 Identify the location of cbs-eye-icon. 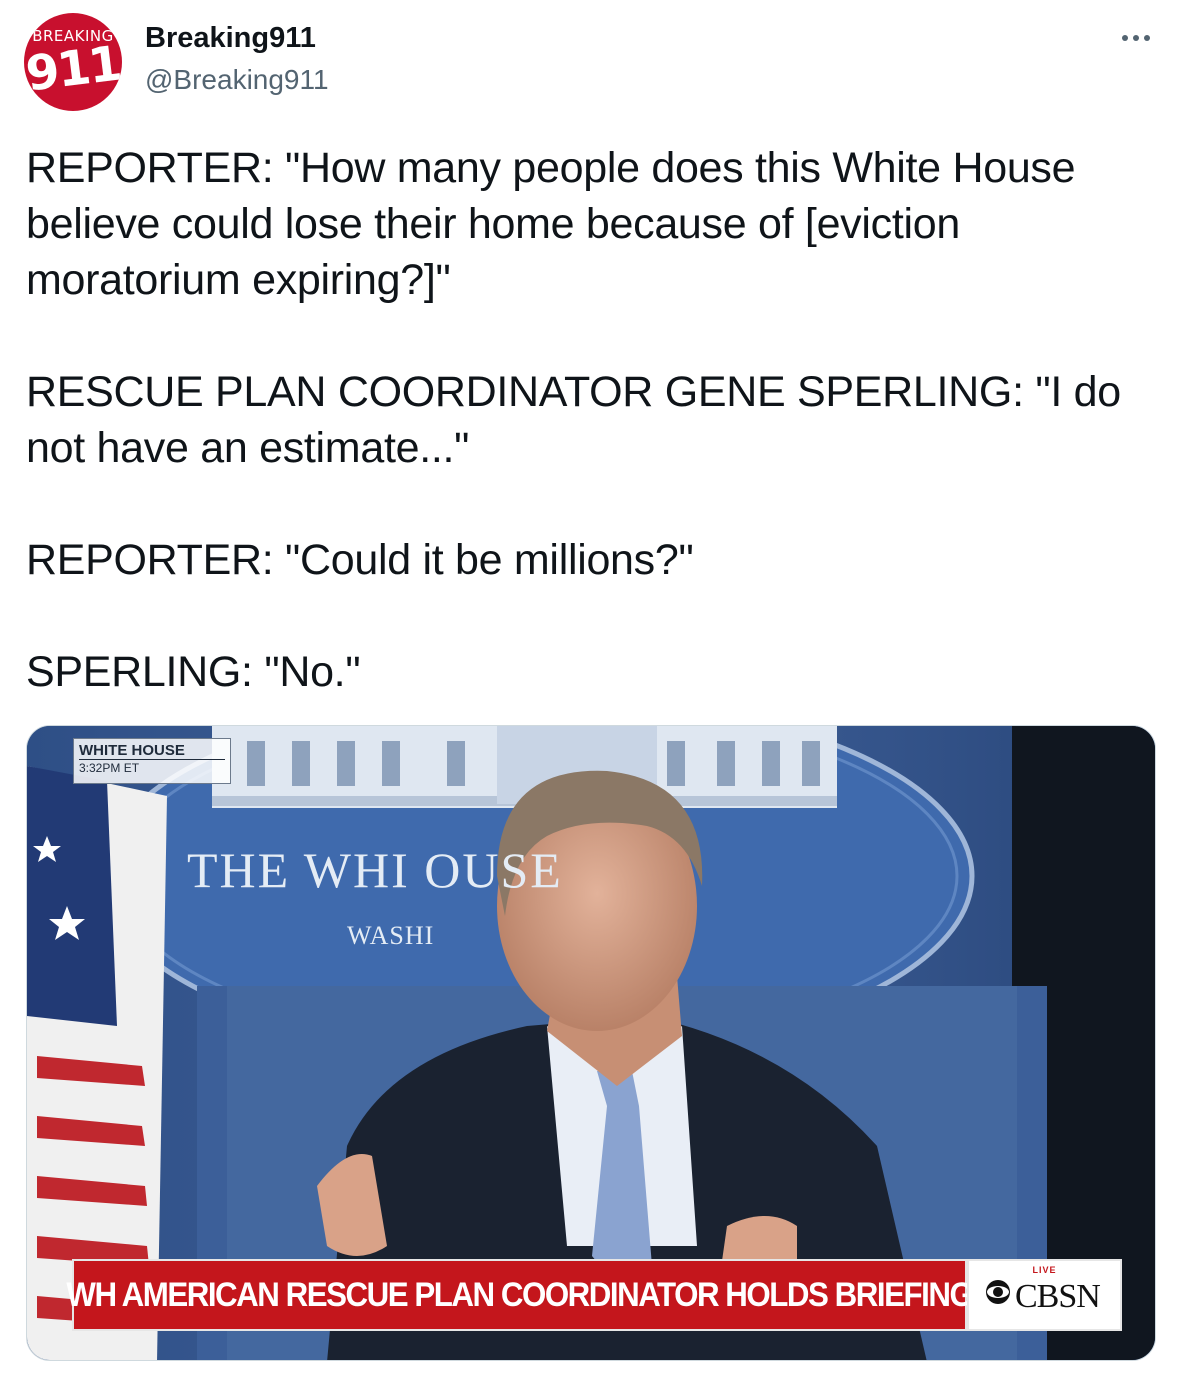
(998, 1295).